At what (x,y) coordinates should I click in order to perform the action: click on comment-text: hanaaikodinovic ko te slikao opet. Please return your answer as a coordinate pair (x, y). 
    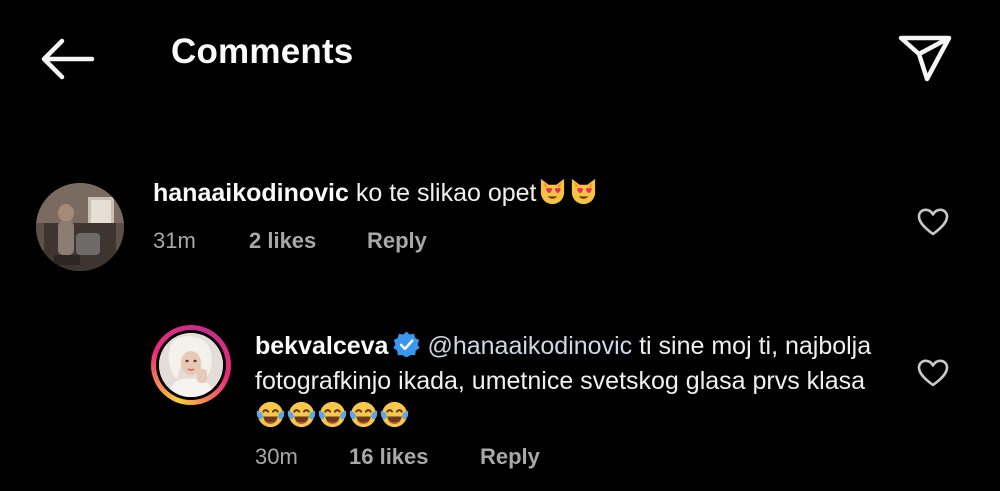
    Looking at the image, I should click on (513, 193).